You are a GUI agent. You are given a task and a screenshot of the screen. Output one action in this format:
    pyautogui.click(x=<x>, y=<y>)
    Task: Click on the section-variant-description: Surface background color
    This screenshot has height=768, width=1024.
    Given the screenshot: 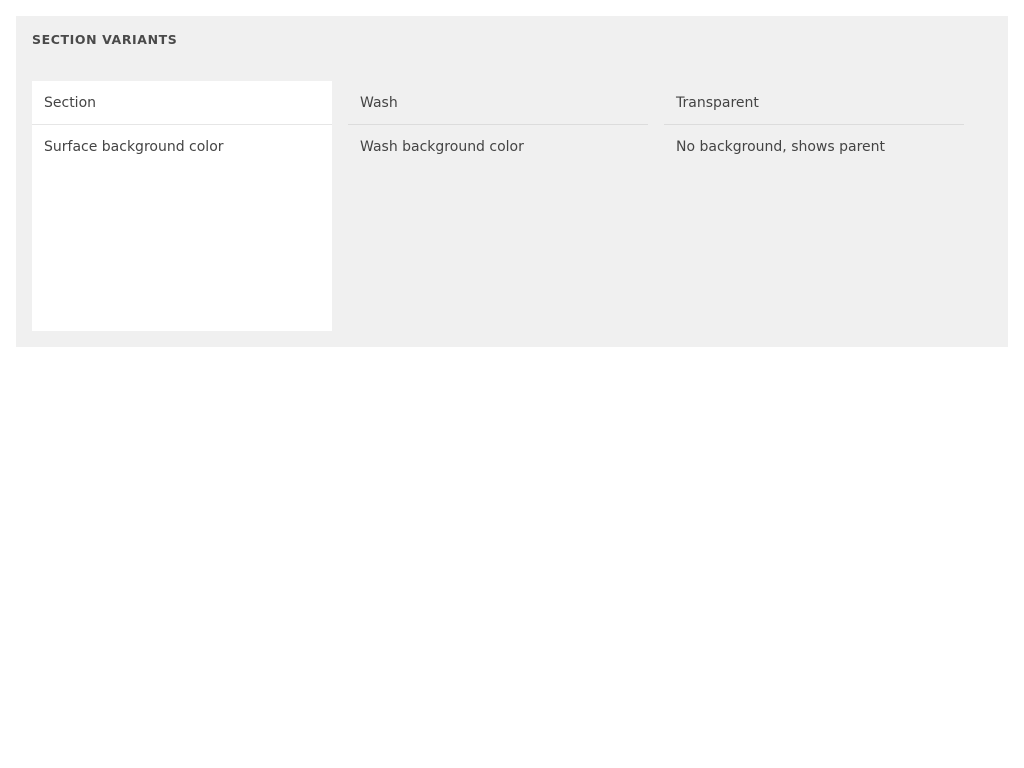 What is the action you would take?
    pyautogui.click(x=134, y=147)
    